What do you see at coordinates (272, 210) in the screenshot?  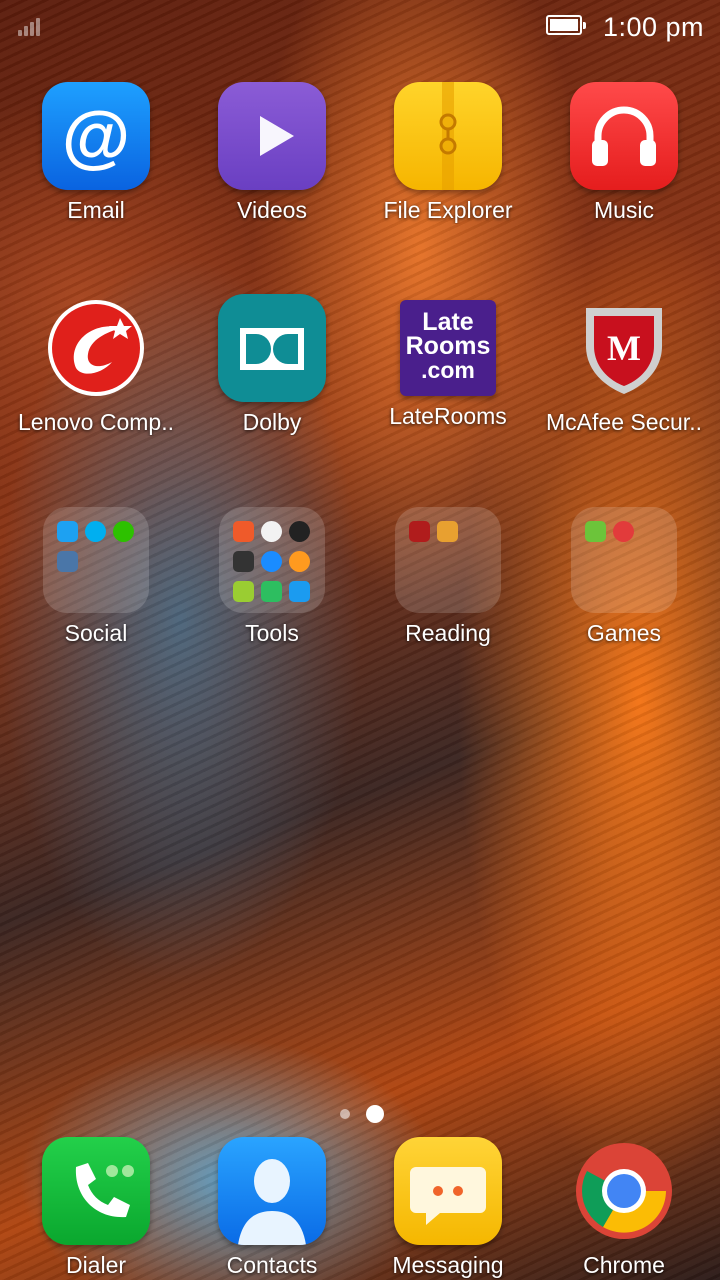 I see `app-label: Videos` at bounding box center [272, 210].